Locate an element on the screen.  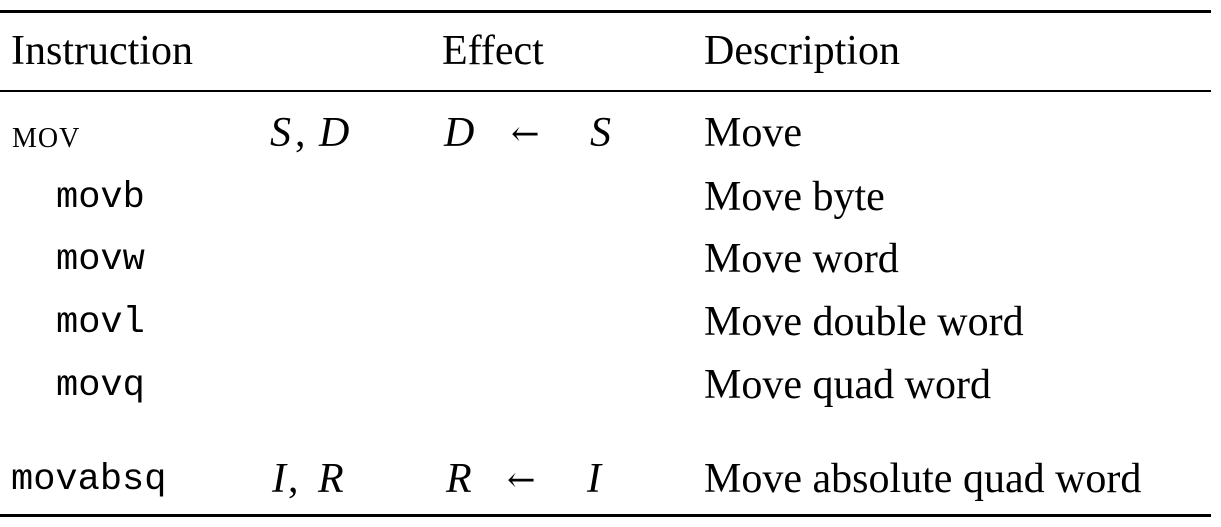
instruction-name: movb is located at coordinates (100, 198).